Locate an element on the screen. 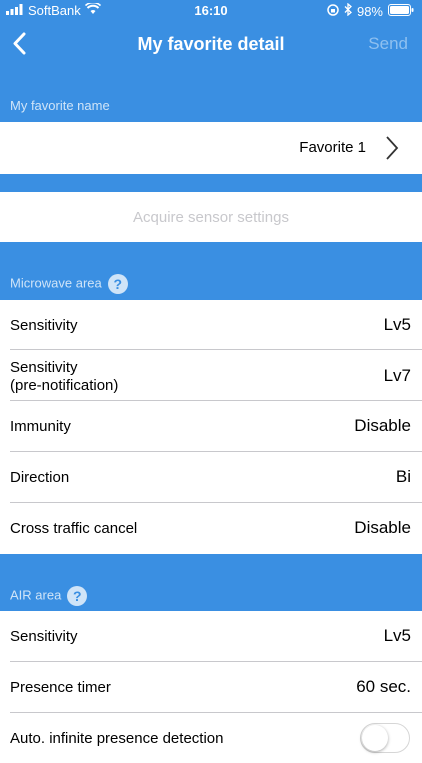  air-auto-infinite-presence-row: Auto. infinite presence detection is located at coordinates (211, 738).